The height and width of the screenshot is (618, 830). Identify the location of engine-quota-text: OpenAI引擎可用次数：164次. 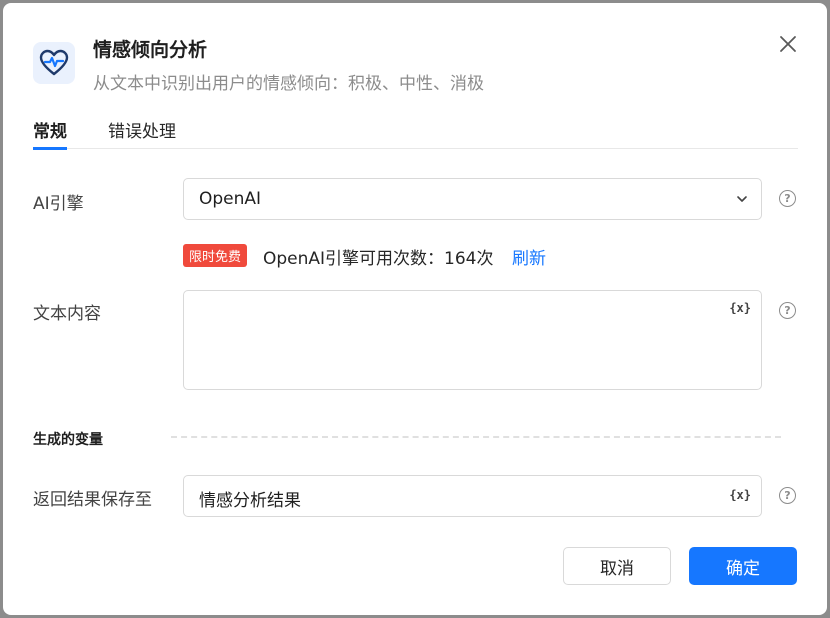
(378, 259).